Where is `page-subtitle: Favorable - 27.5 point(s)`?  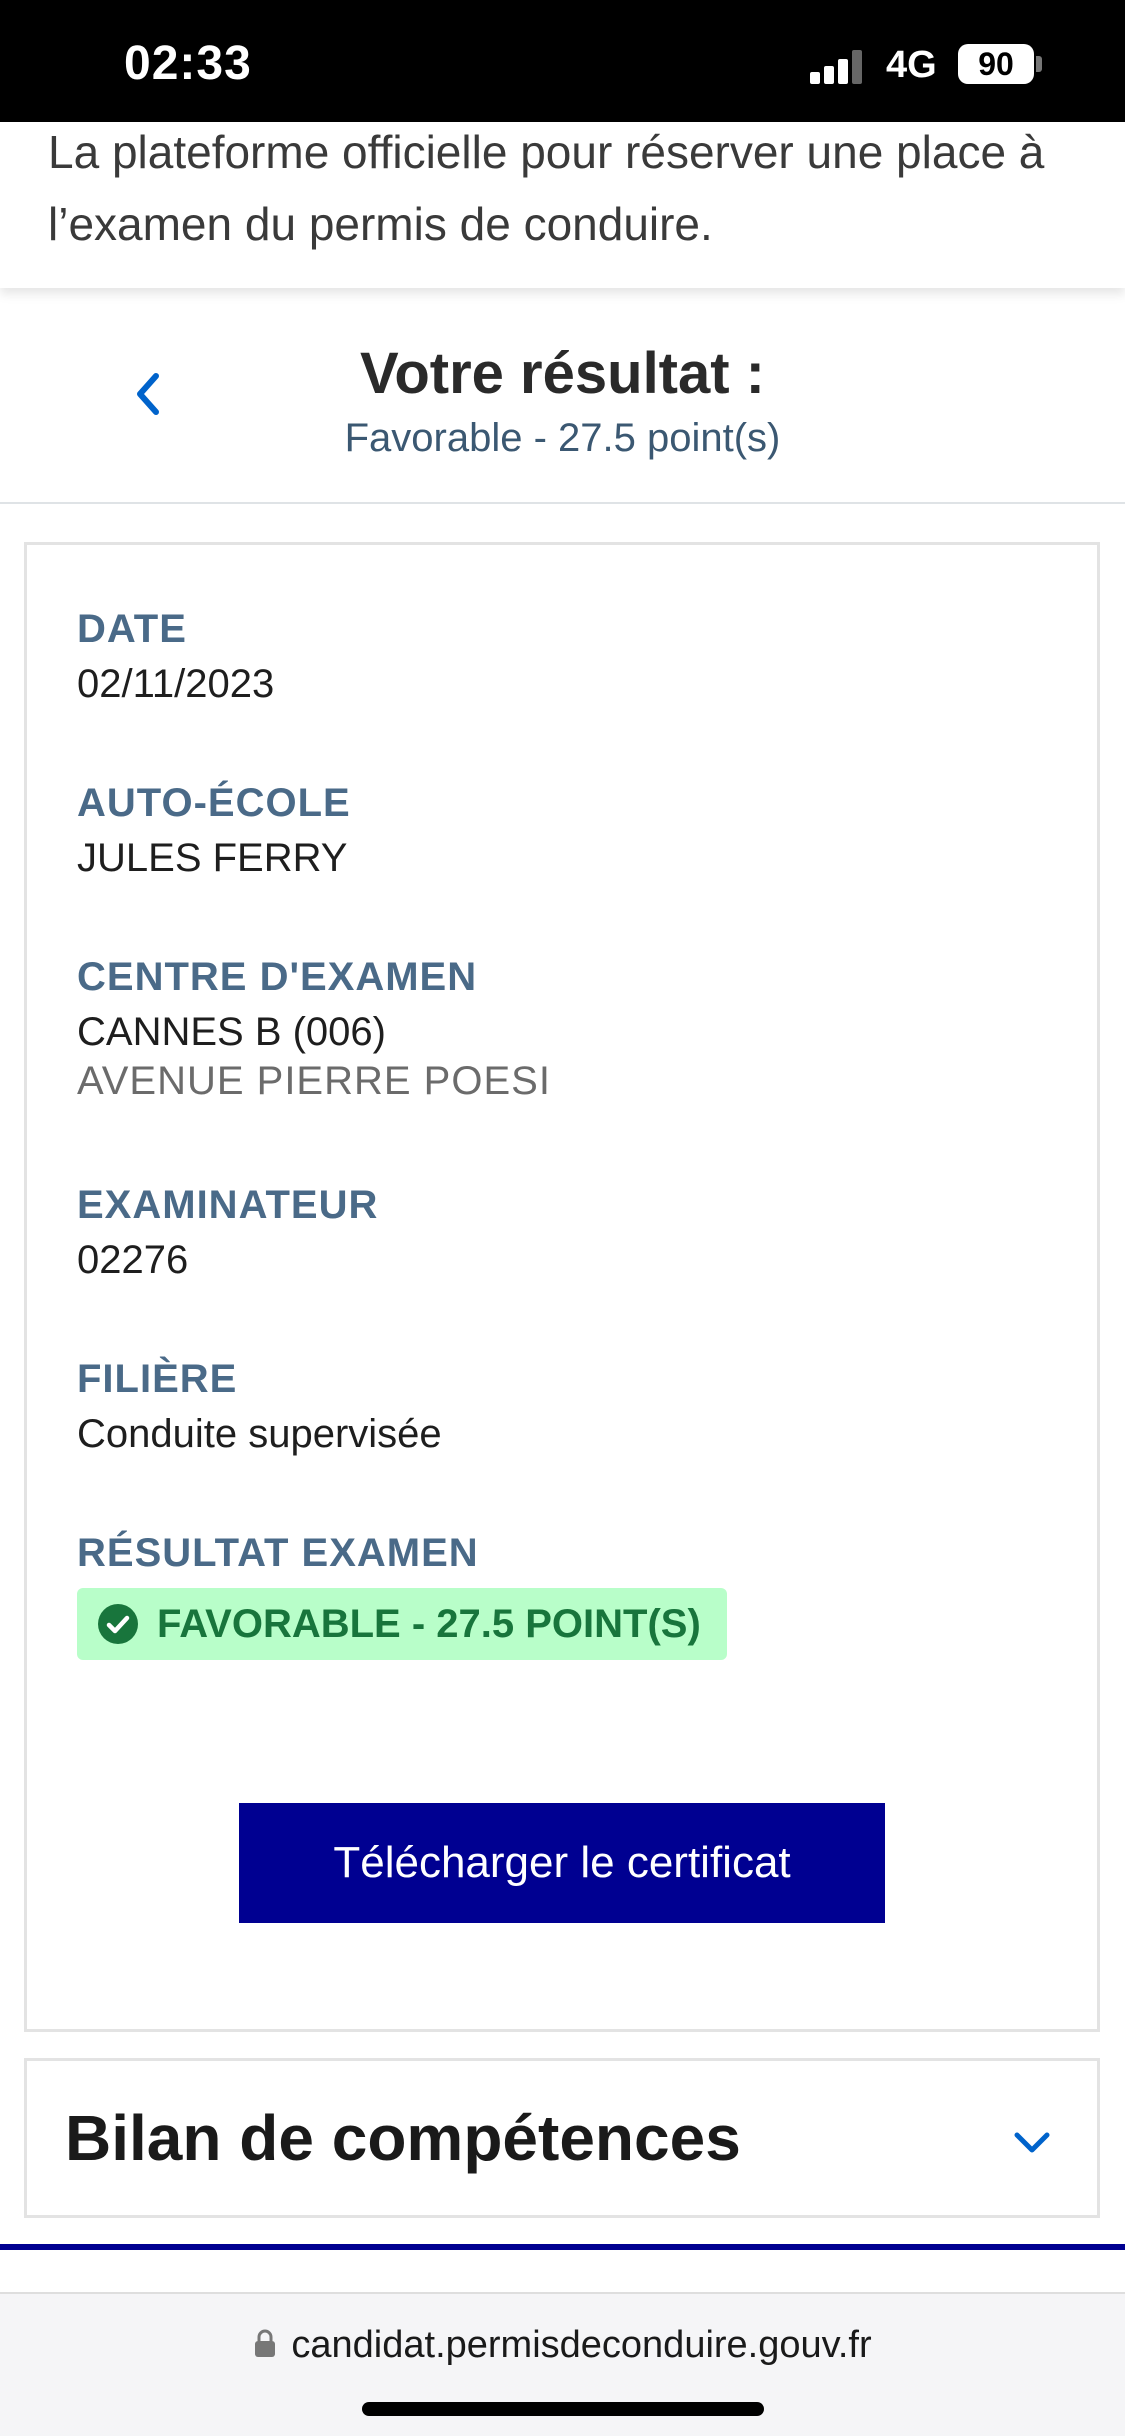 page-subtitle: Favorable - 27.5 point(s) is located at coordinates (562, 438).